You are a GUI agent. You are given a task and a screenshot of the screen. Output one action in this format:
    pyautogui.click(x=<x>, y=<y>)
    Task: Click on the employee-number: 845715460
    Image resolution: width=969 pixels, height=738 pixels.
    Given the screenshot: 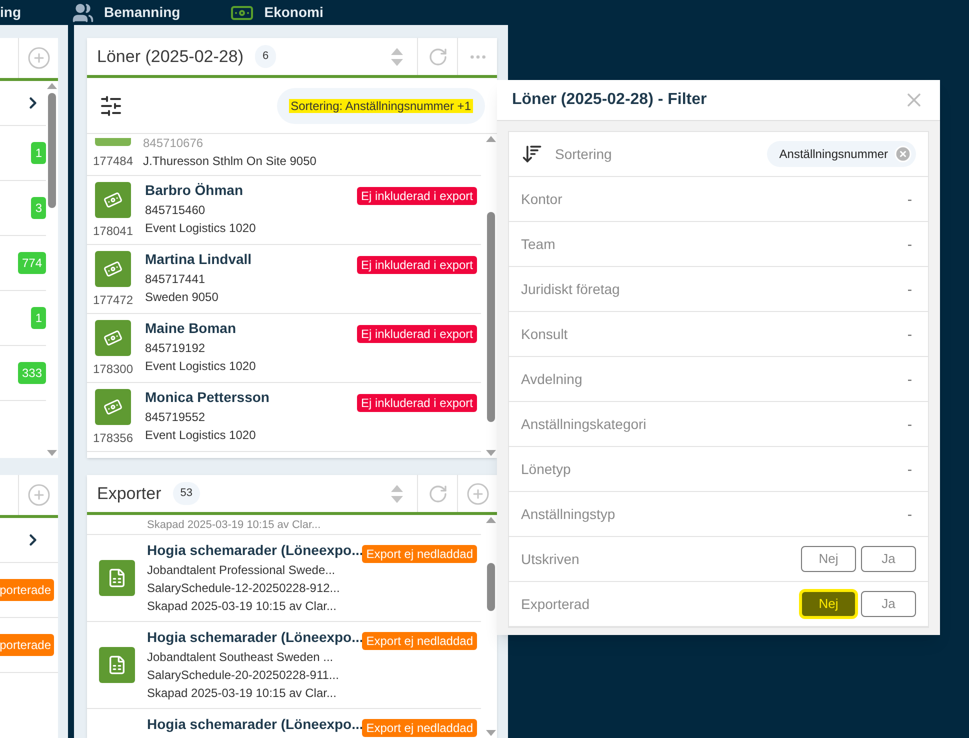 What is the action you would take?
    pyautogui.click(x=175, y=210)
    